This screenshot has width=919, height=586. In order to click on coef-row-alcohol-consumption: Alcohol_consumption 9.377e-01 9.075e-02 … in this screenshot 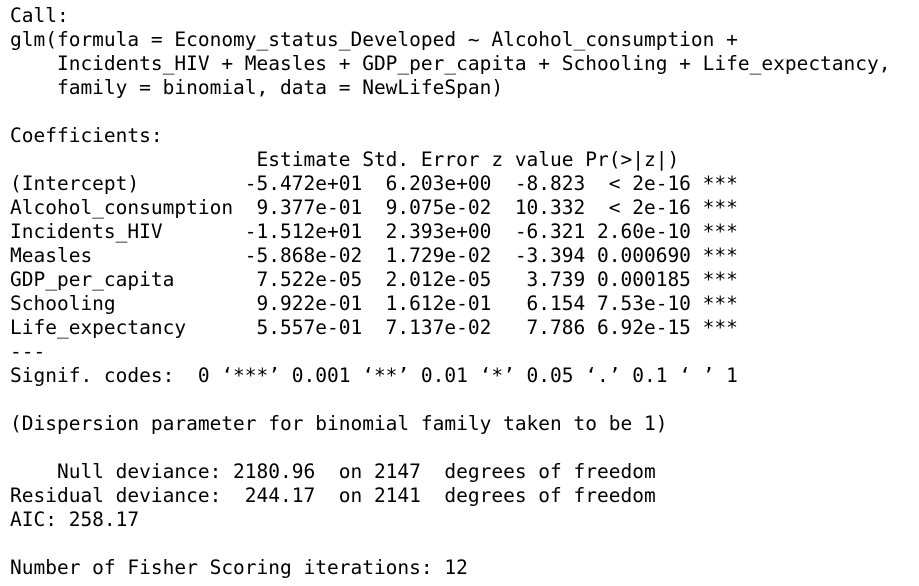, I will do `click(374, 207)`.